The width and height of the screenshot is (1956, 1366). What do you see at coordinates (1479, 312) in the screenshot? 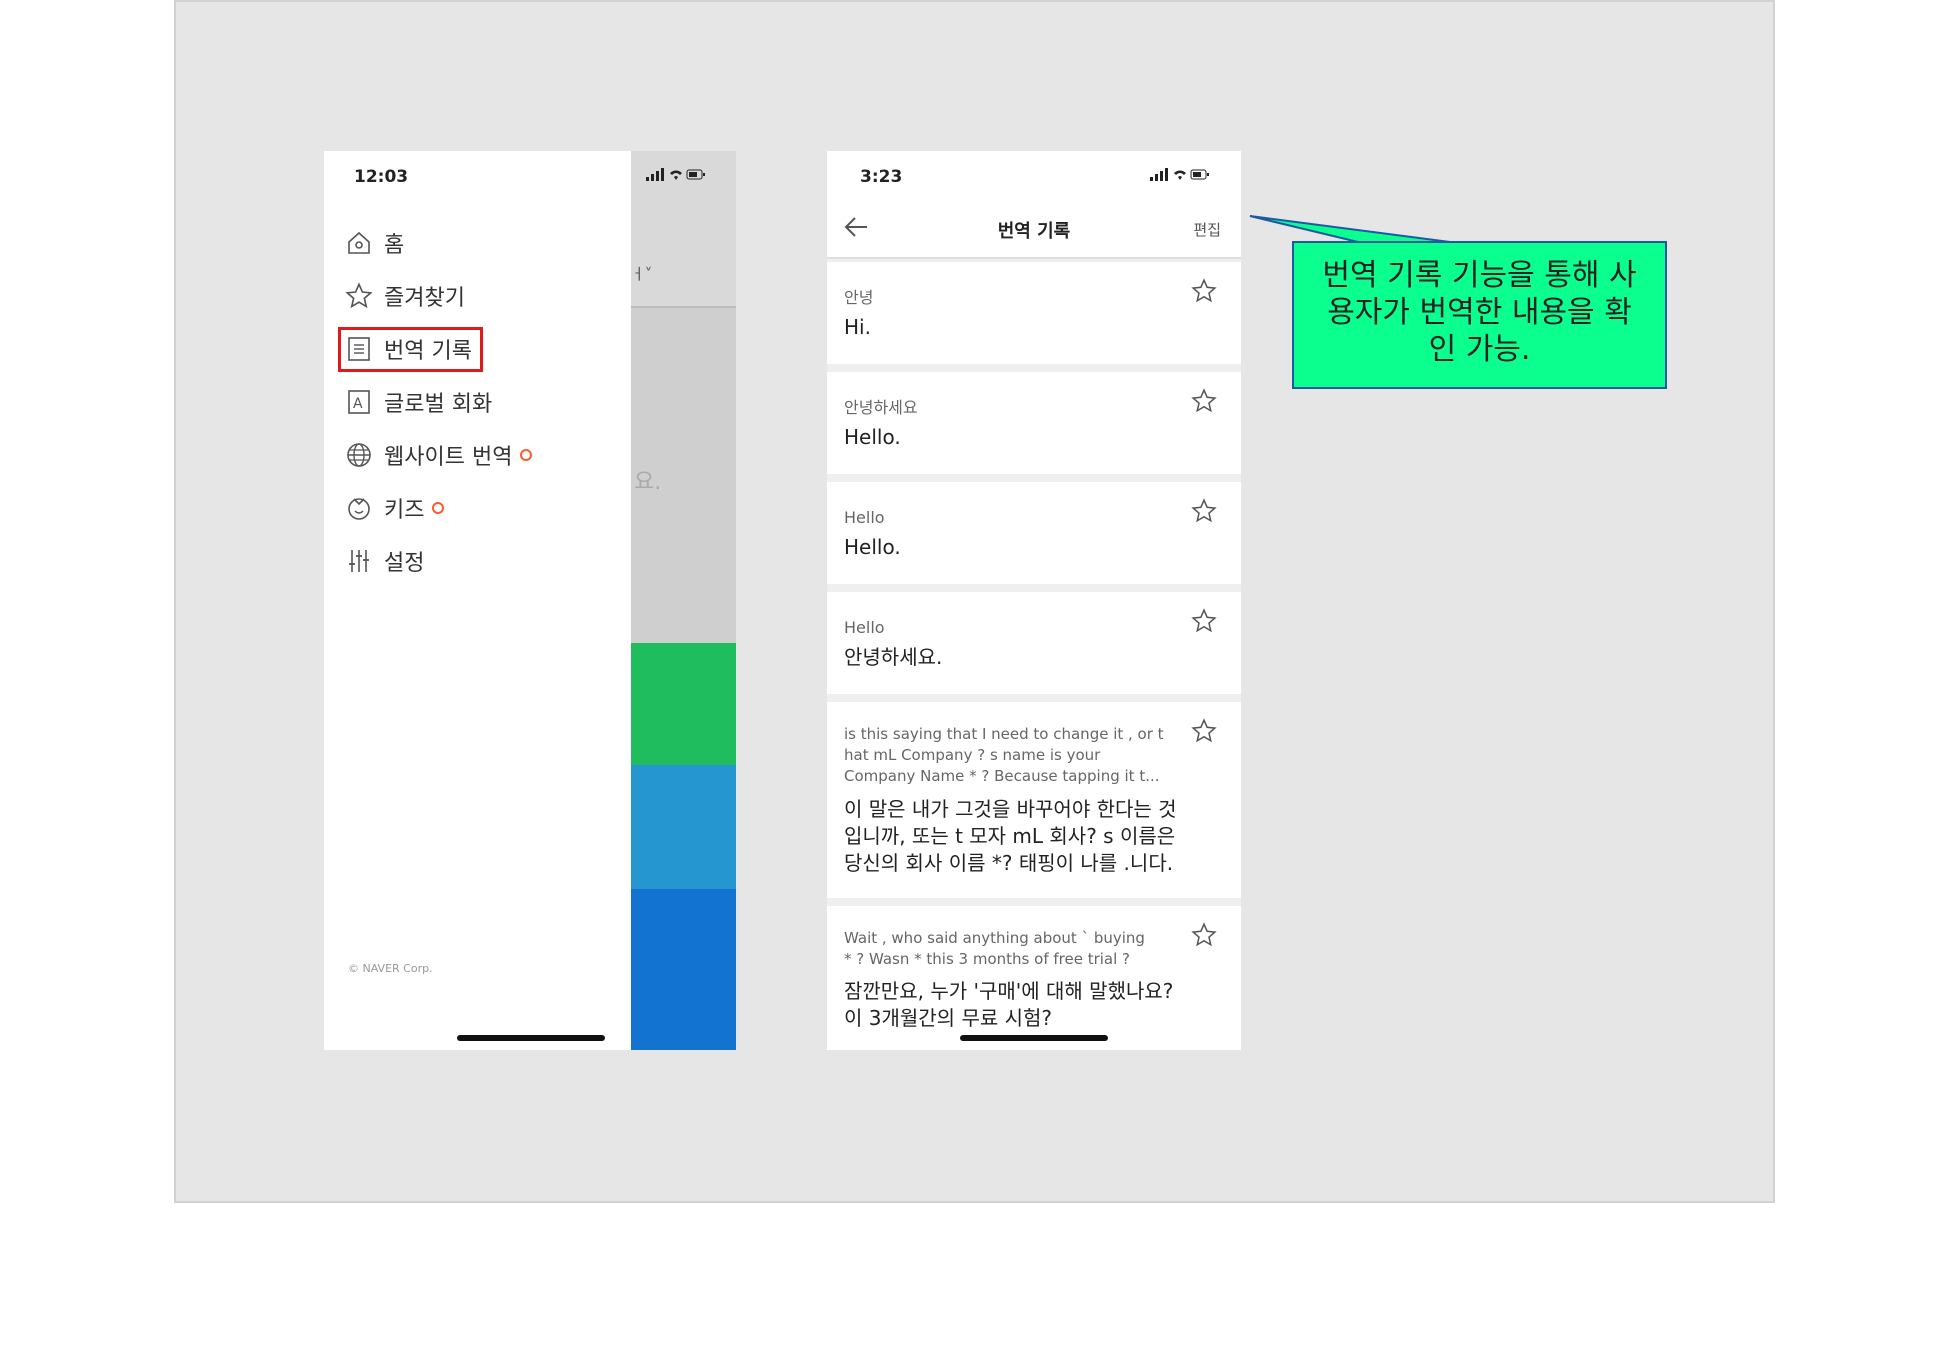
I see `callout-line: 용자가 번역한 내용을 확` at bounding box center [1479, 312].